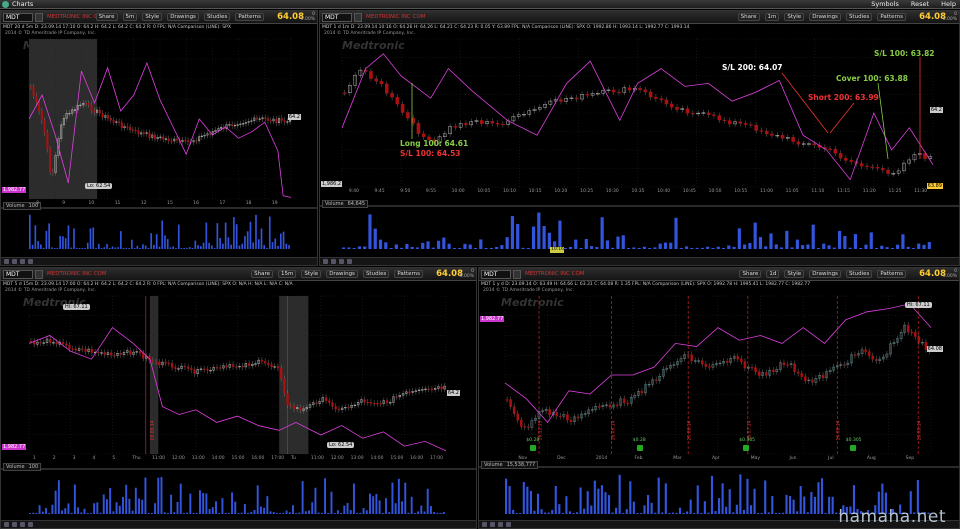 The height and width of the screenshot is (529, 960). I want to click on x-axis-tick: Thu, so click(136, 458).